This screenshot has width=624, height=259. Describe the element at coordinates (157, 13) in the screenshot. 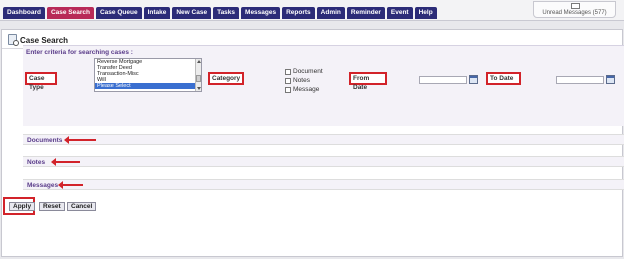

I see `tab-intake: Intake` at that location.